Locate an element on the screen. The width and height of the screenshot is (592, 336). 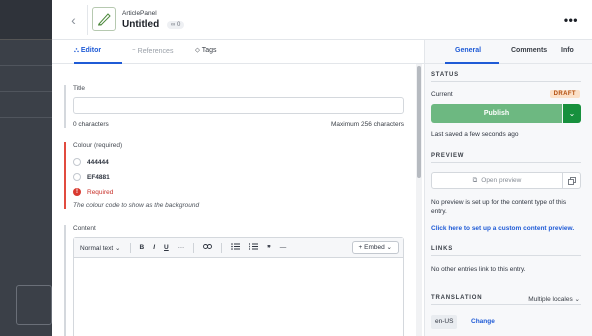
copy-icon is located at coordinates (571, 180).